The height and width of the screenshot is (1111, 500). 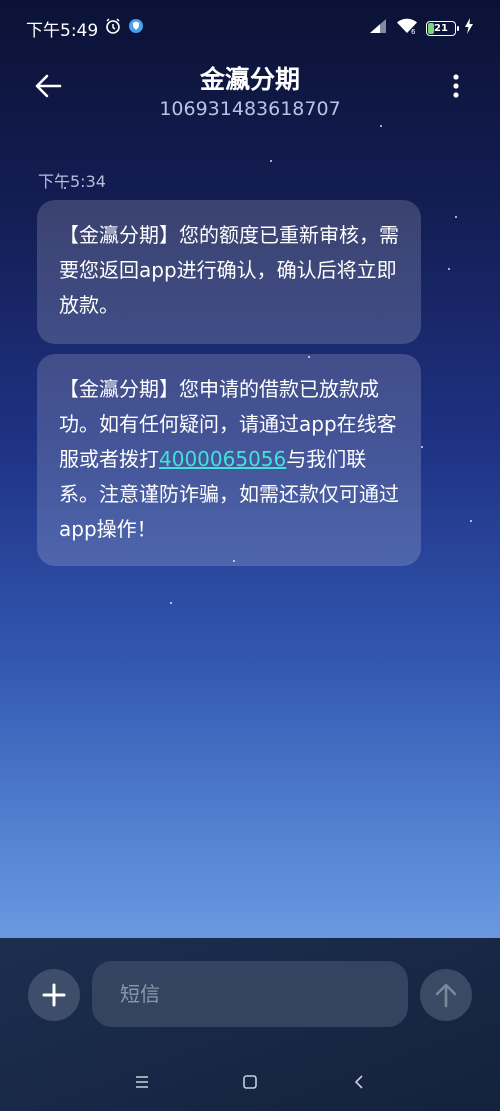 I want to click on battery-icon: 21, so click(x=442, y=28).